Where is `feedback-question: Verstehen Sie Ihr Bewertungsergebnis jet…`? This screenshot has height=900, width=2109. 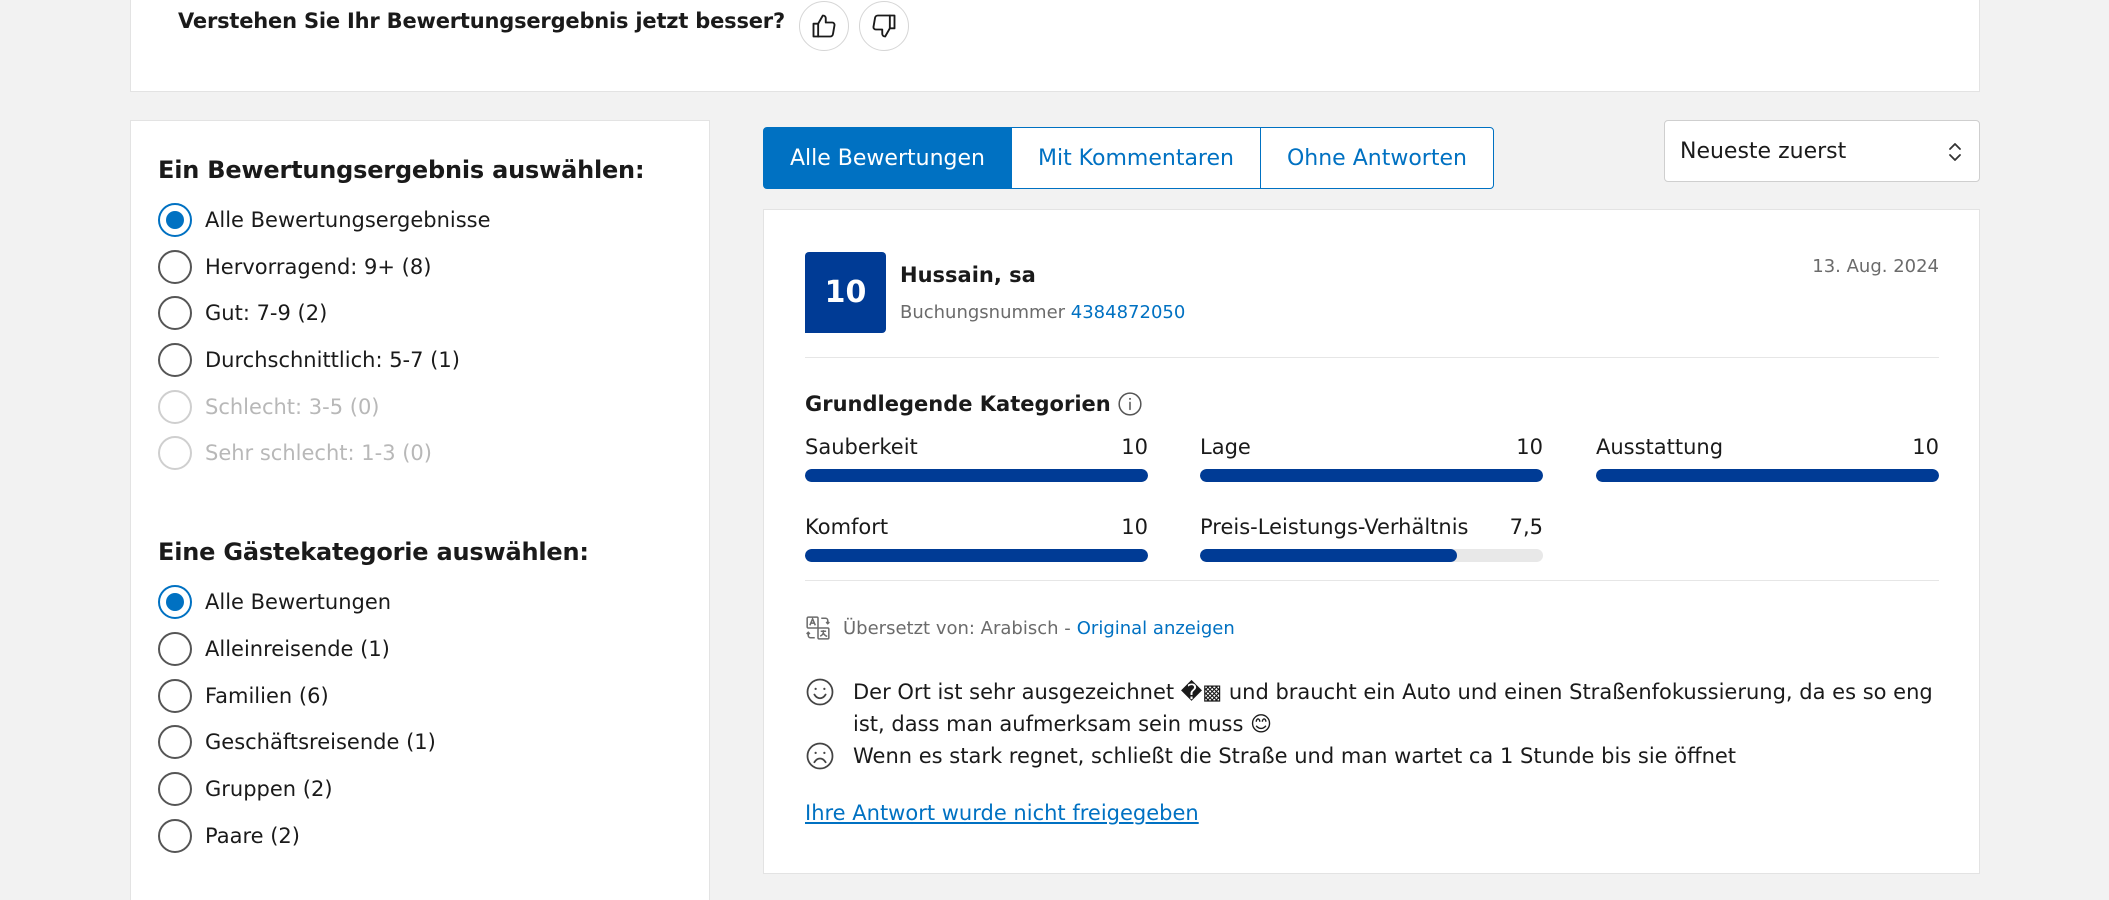
feedback-question: Verstehen Sie Ihr Bewertungsergebnis jet… is located at coordinates (481, 21).